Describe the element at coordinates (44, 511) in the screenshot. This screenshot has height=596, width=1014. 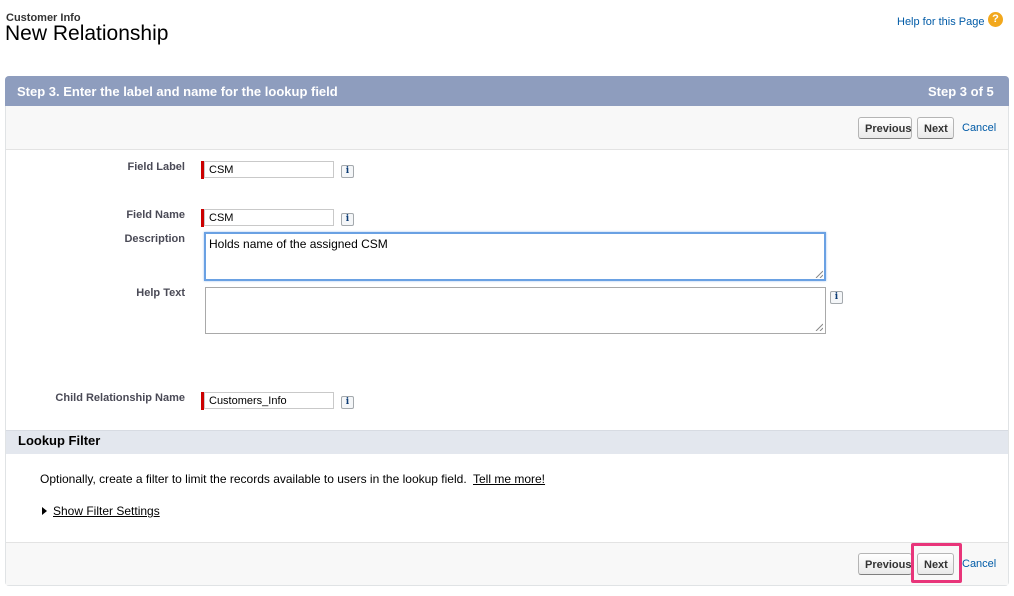
I see `expand-triangle-icon` at that location.